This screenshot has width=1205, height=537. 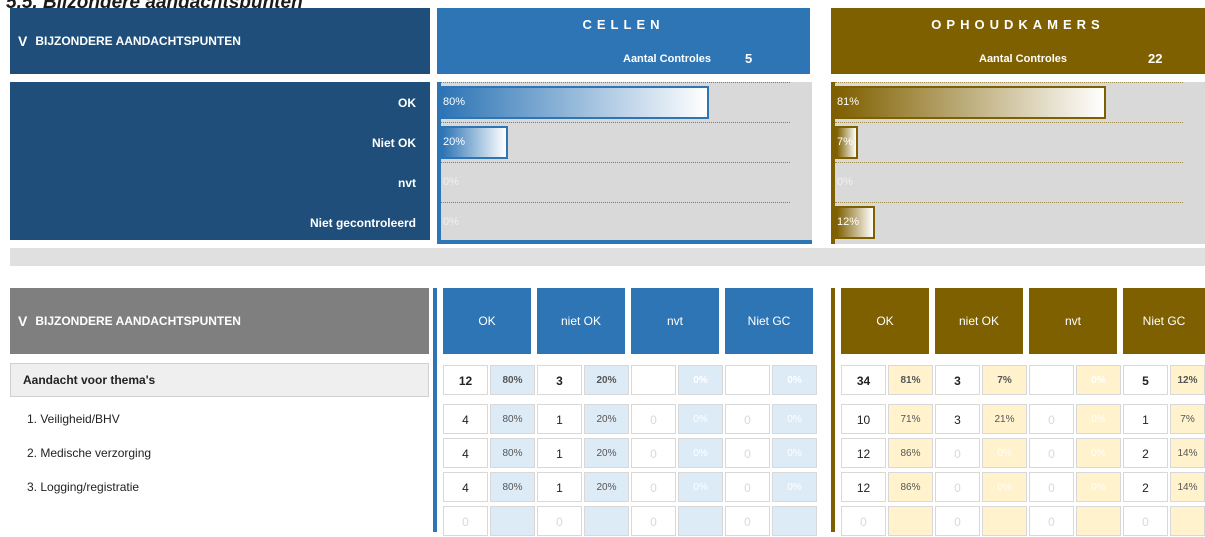 I want to click on item-label: 2. Medische verzorging, so click(x=89, y=453).